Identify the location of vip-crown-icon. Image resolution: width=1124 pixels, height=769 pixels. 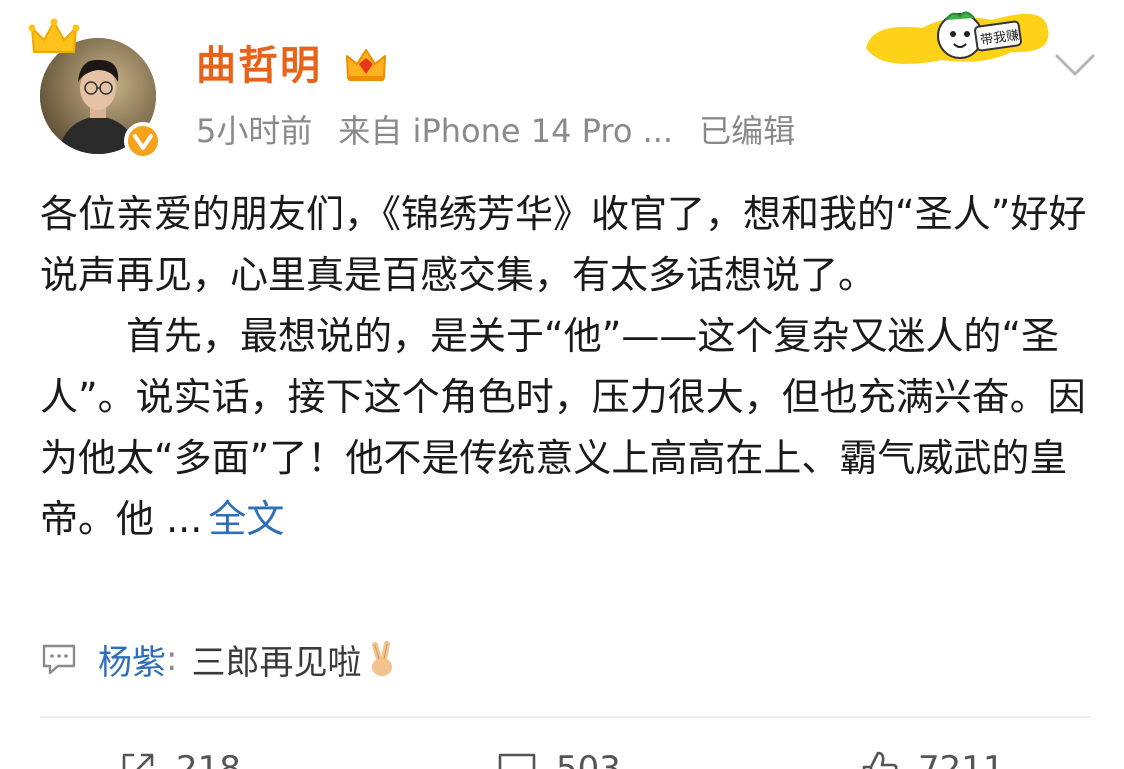
(366, 65).